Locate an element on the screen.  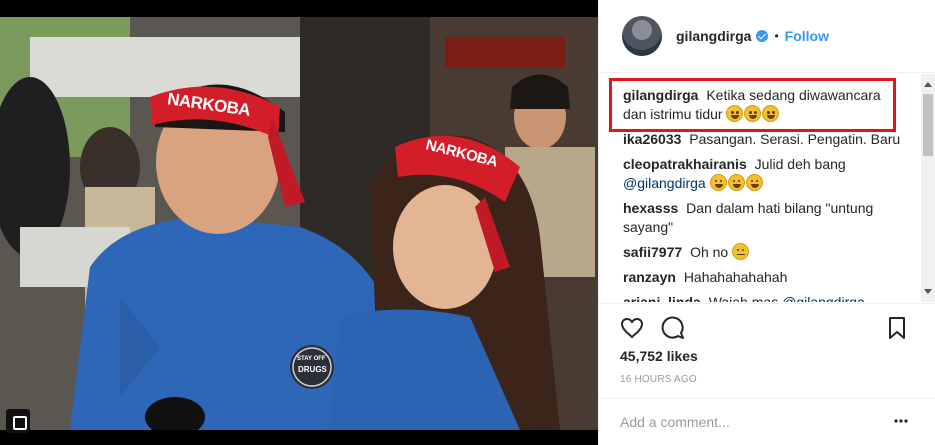
likes-count: 45,752 likes is located at coordinates (659, 356).